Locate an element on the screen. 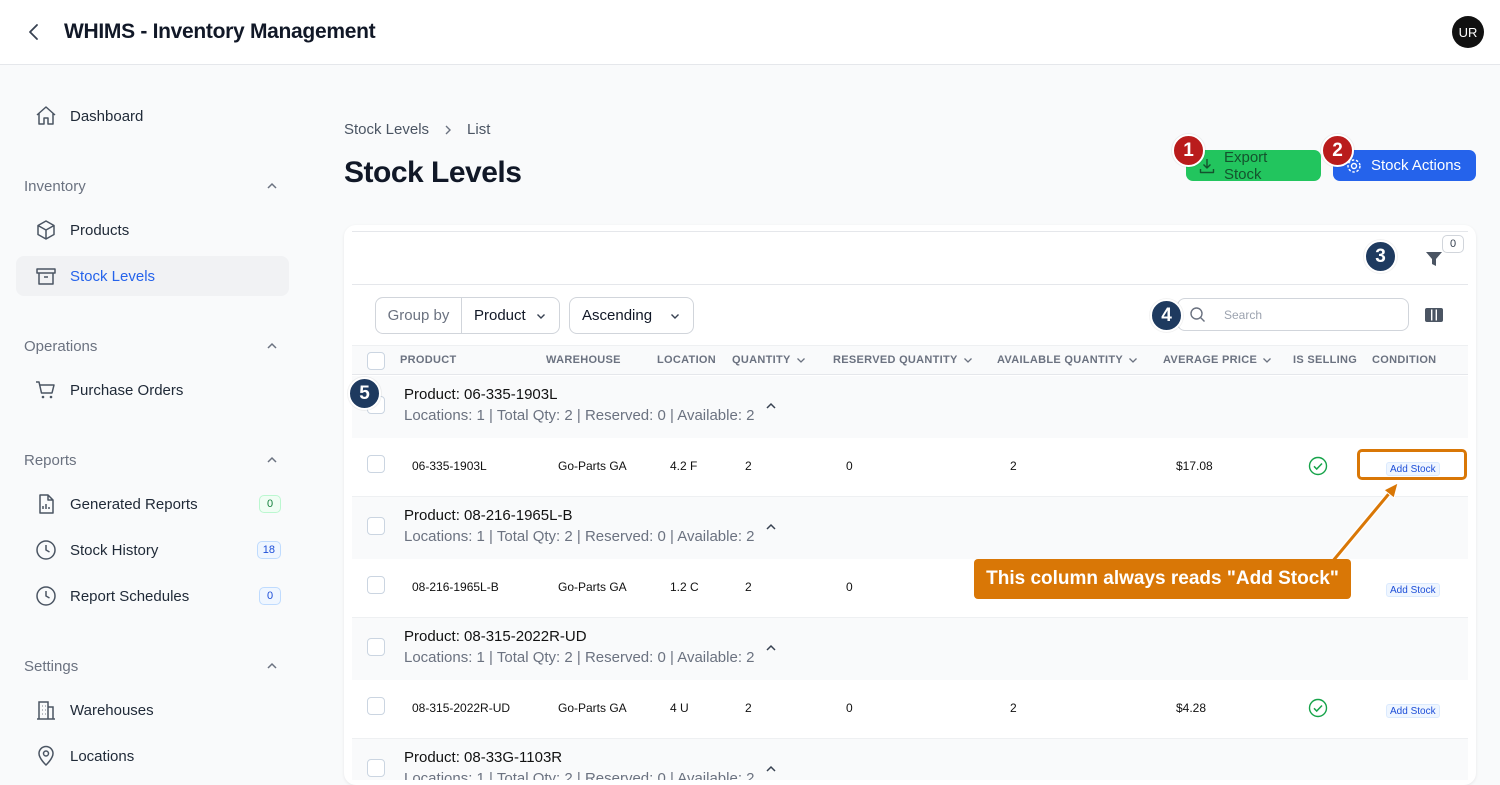 The width and height of the screenshot is (1500, 785). sidebar-item-label: Locations is located at coordinates (102, 756).